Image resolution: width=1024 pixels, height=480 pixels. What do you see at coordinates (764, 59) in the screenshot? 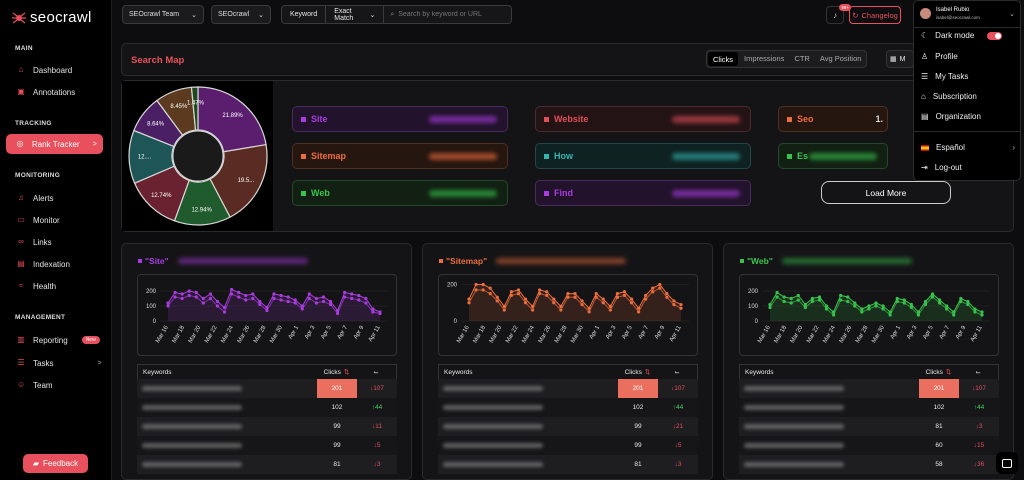
I see `tab-impressions: Impressions` at bounding box center [764, 59].